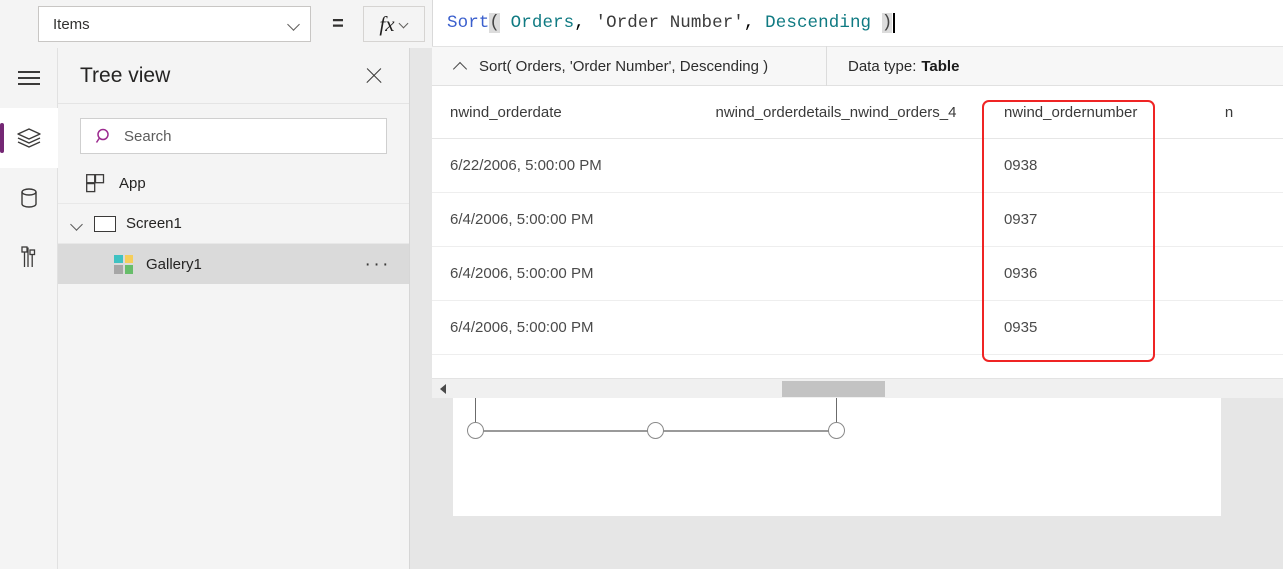 Image resolution: width=1283 pixels, height=569 pixels. What do you see at coordinates (233, 224) in the screenshot?
I see `tree-node-screen1: Screen1` at bounding box center [233, 224].